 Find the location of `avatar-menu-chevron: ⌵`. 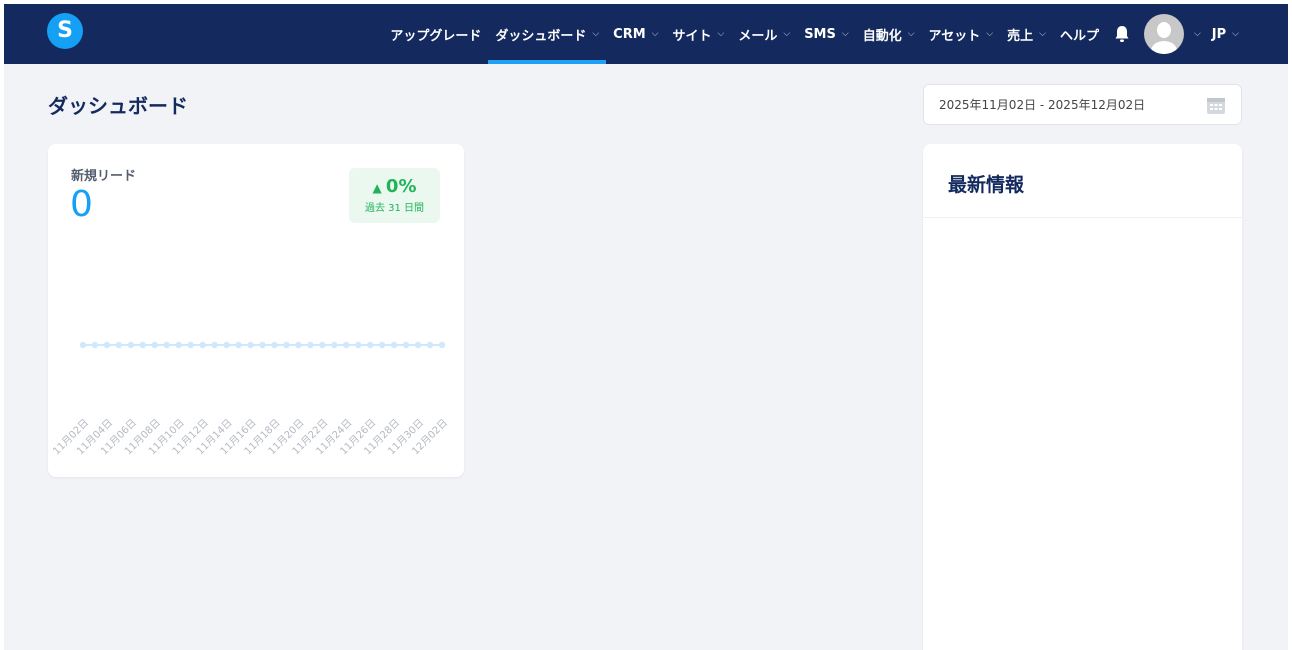

avatar-menu-chevron: ⌵ is located at coordinates (1194, 34).